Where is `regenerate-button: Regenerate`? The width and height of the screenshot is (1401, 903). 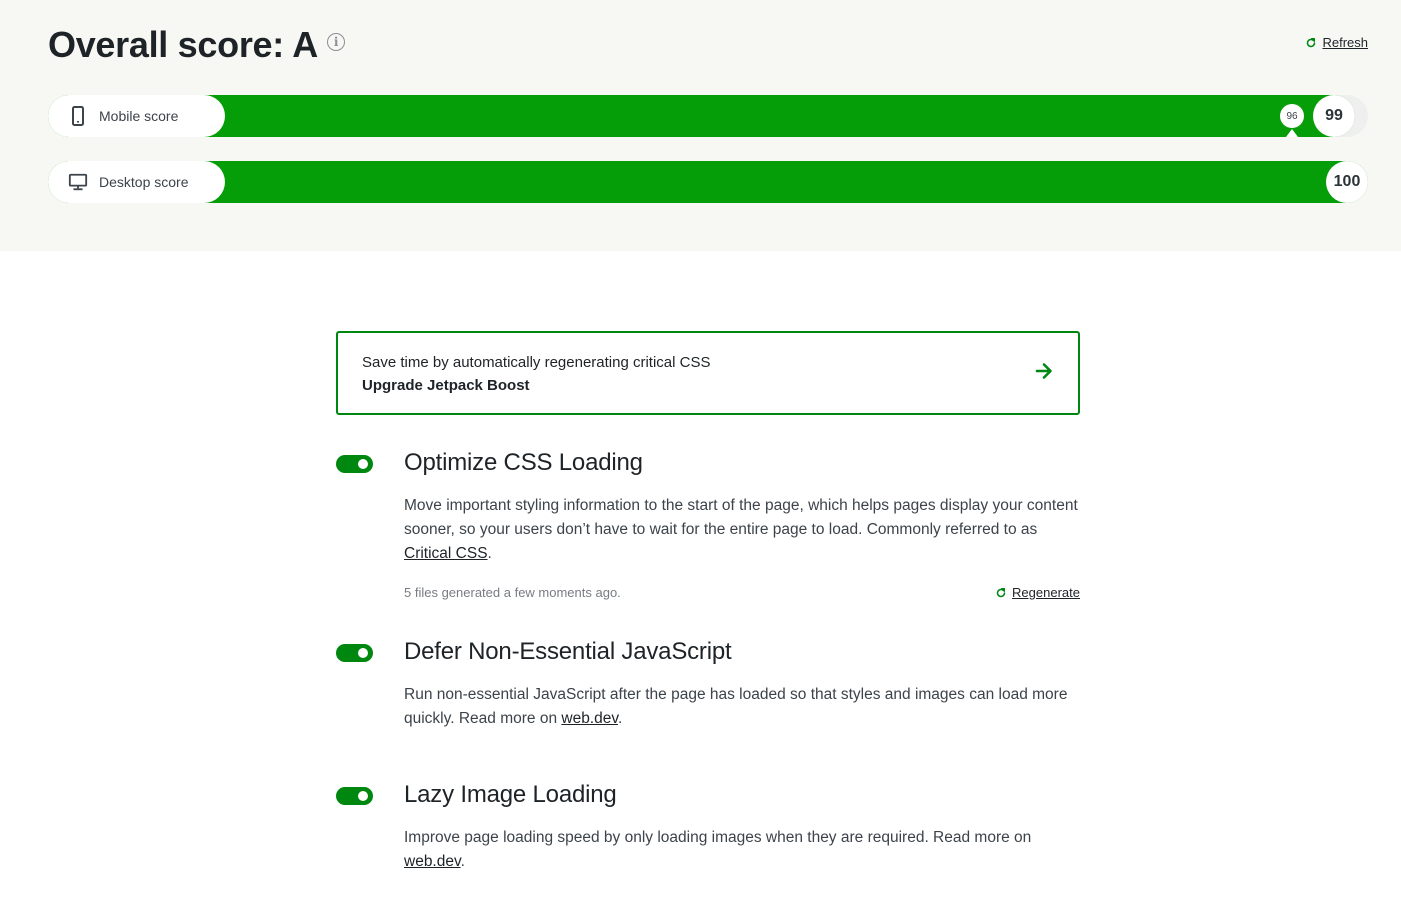 regenerate-button: Regenerate is located at coordinates (1037, 592).